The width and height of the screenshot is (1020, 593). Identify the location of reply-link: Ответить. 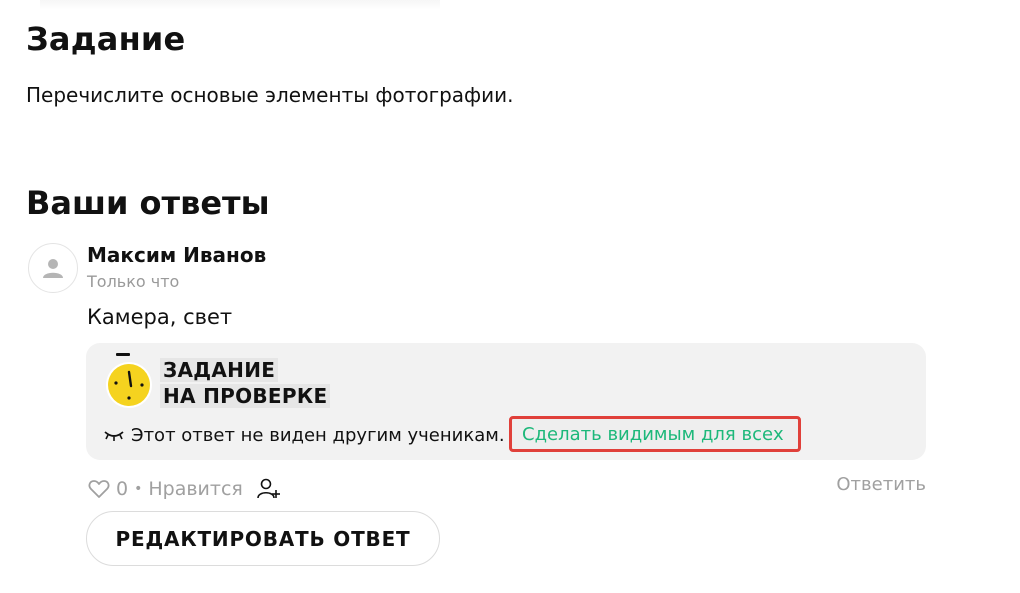
(881, 484).